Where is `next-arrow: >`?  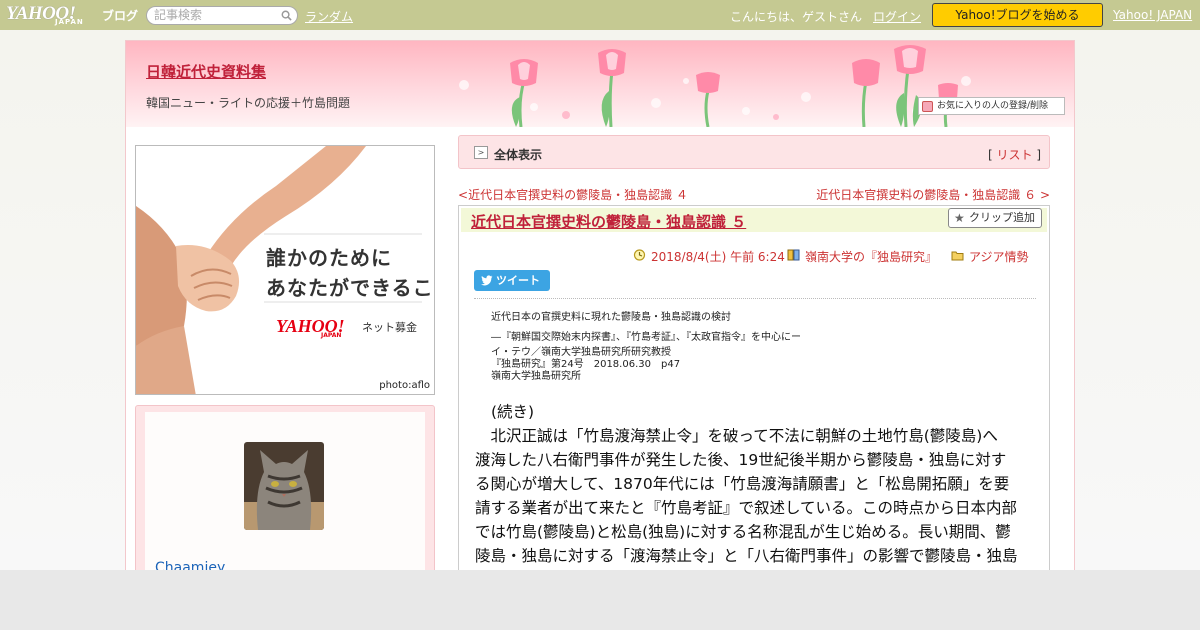
next-arrow: > is located at coordinates (1044, 195).